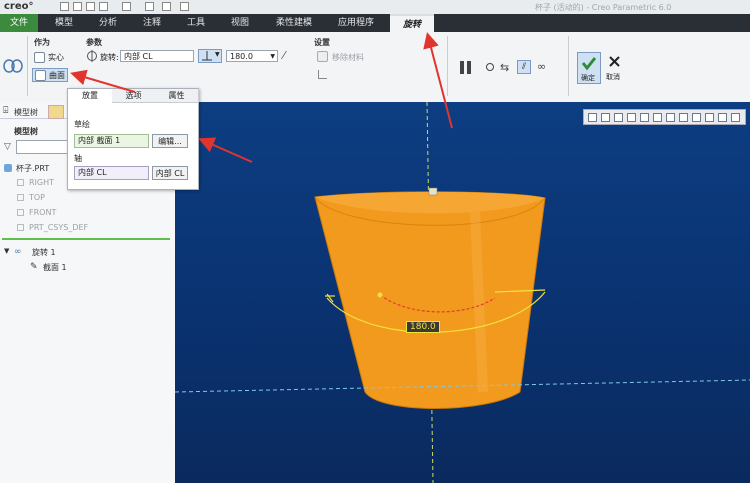 The image size is (750, 483). What do you see at coordinates (92, 56) in the screenshot?
I see `rotate-axis-icon` at bounding box center [92, 56].